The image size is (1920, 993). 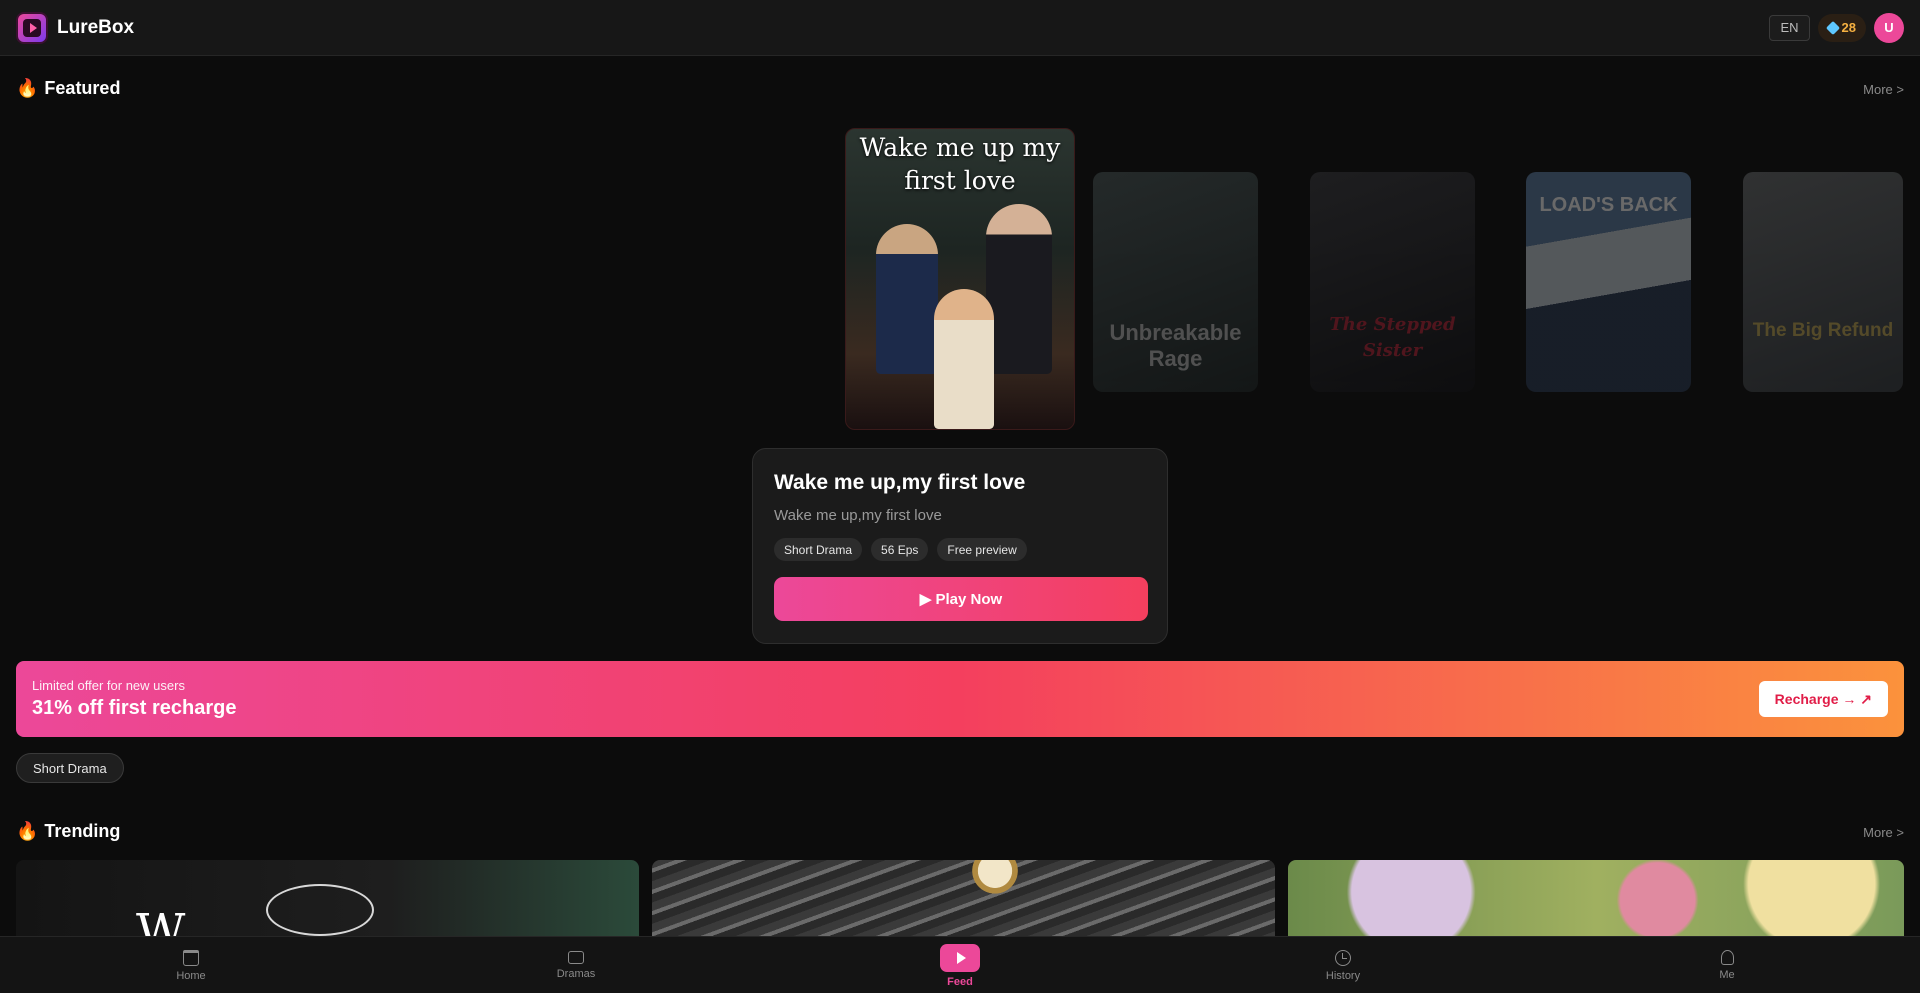 What do you see at coordinates (1608, 282) in the screenshot?
I see `featured-poster-side: LOAD'S BACK` at bounding box center [1608, 282].